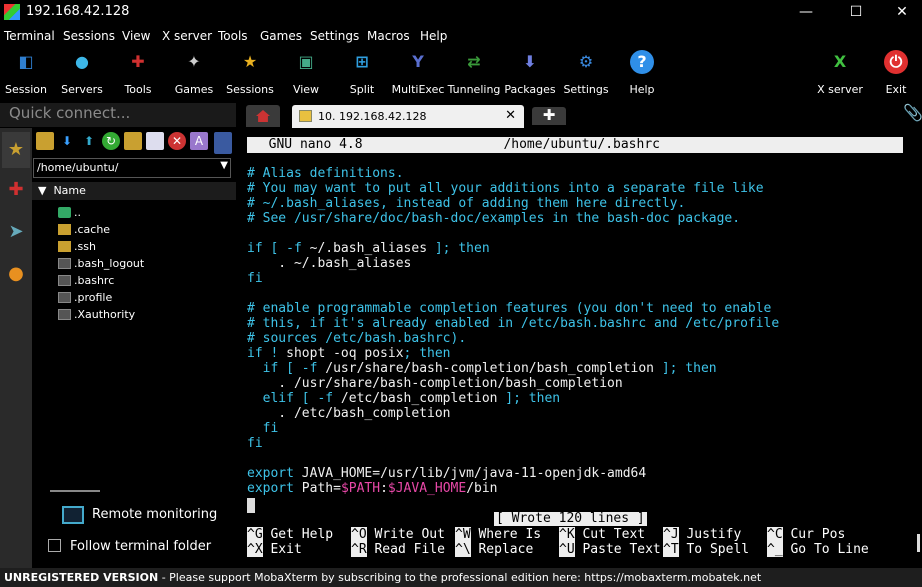 The width and height of the screenshot is (922, 587). I want to click on menu-games: Games, so click(281, 36).